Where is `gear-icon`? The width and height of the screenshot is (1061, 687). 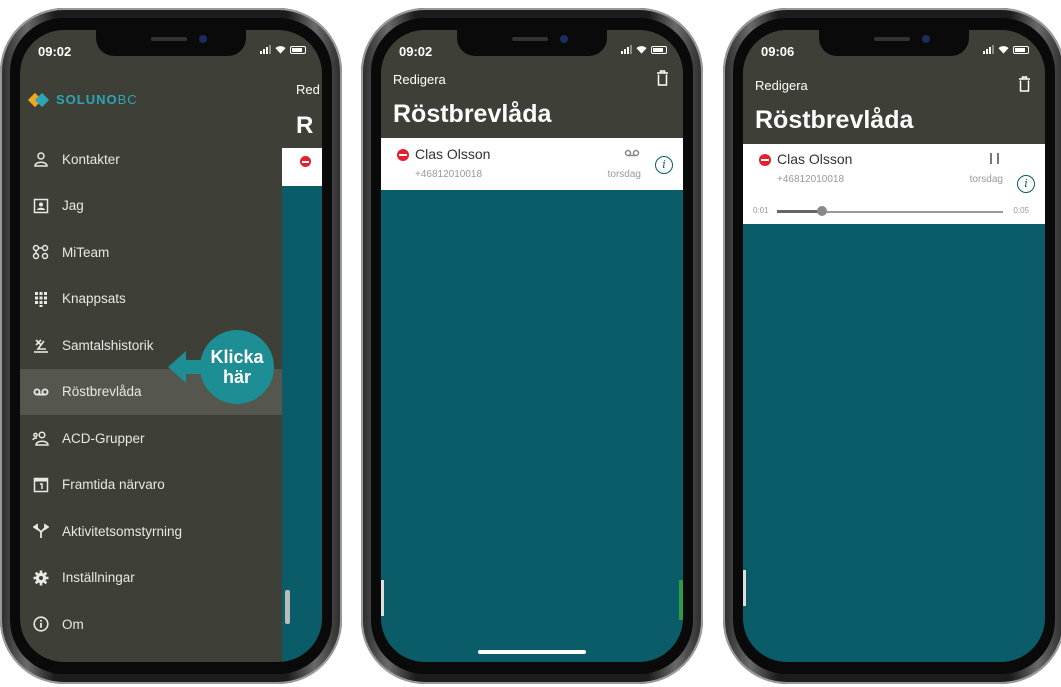
gear-icon is located at coordinates (41, 578).